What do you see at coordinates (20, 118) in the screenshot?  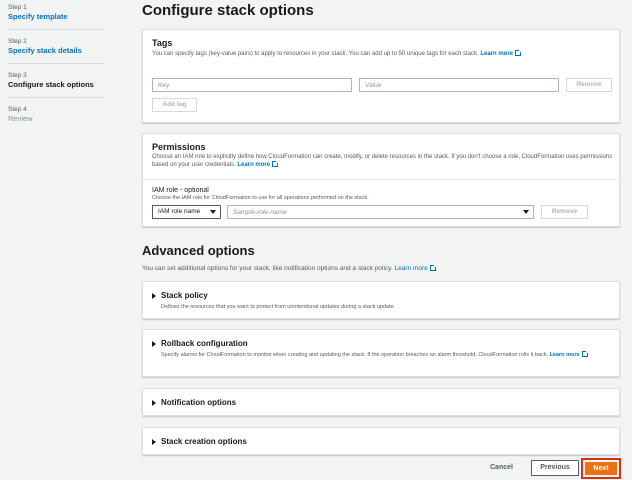 I see `step-label-review: Review` at bounding box center [20, 118].